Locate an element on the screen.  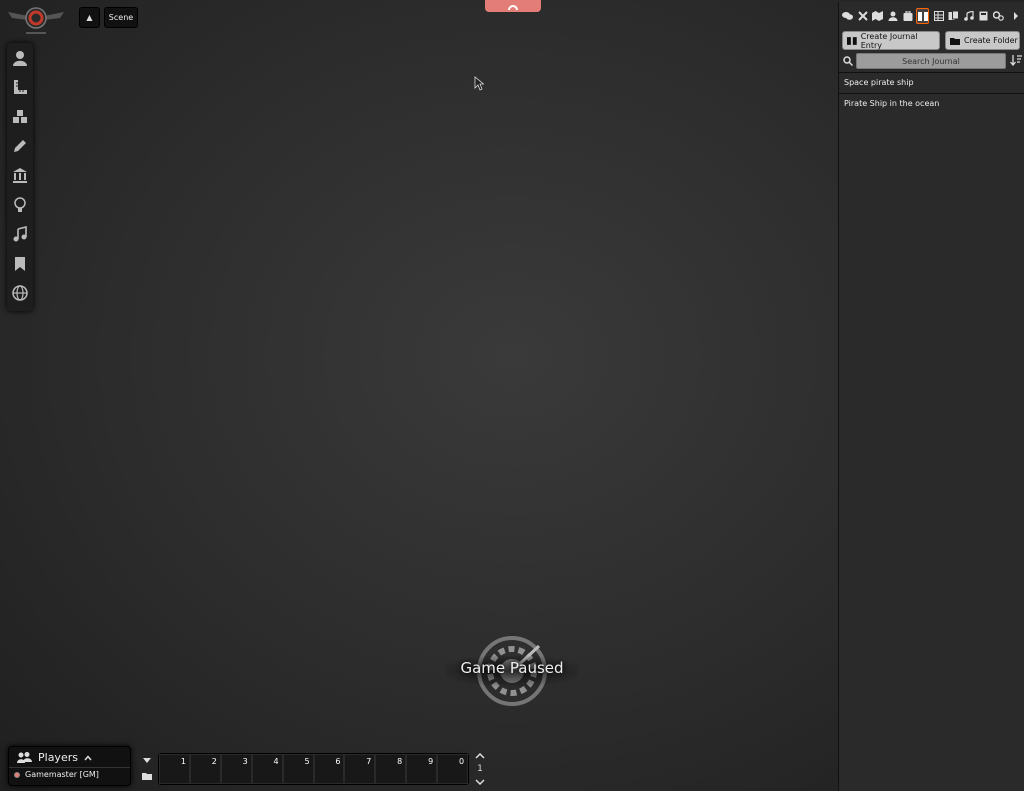
slot-number: 5 is located at coordinates (307, 761).